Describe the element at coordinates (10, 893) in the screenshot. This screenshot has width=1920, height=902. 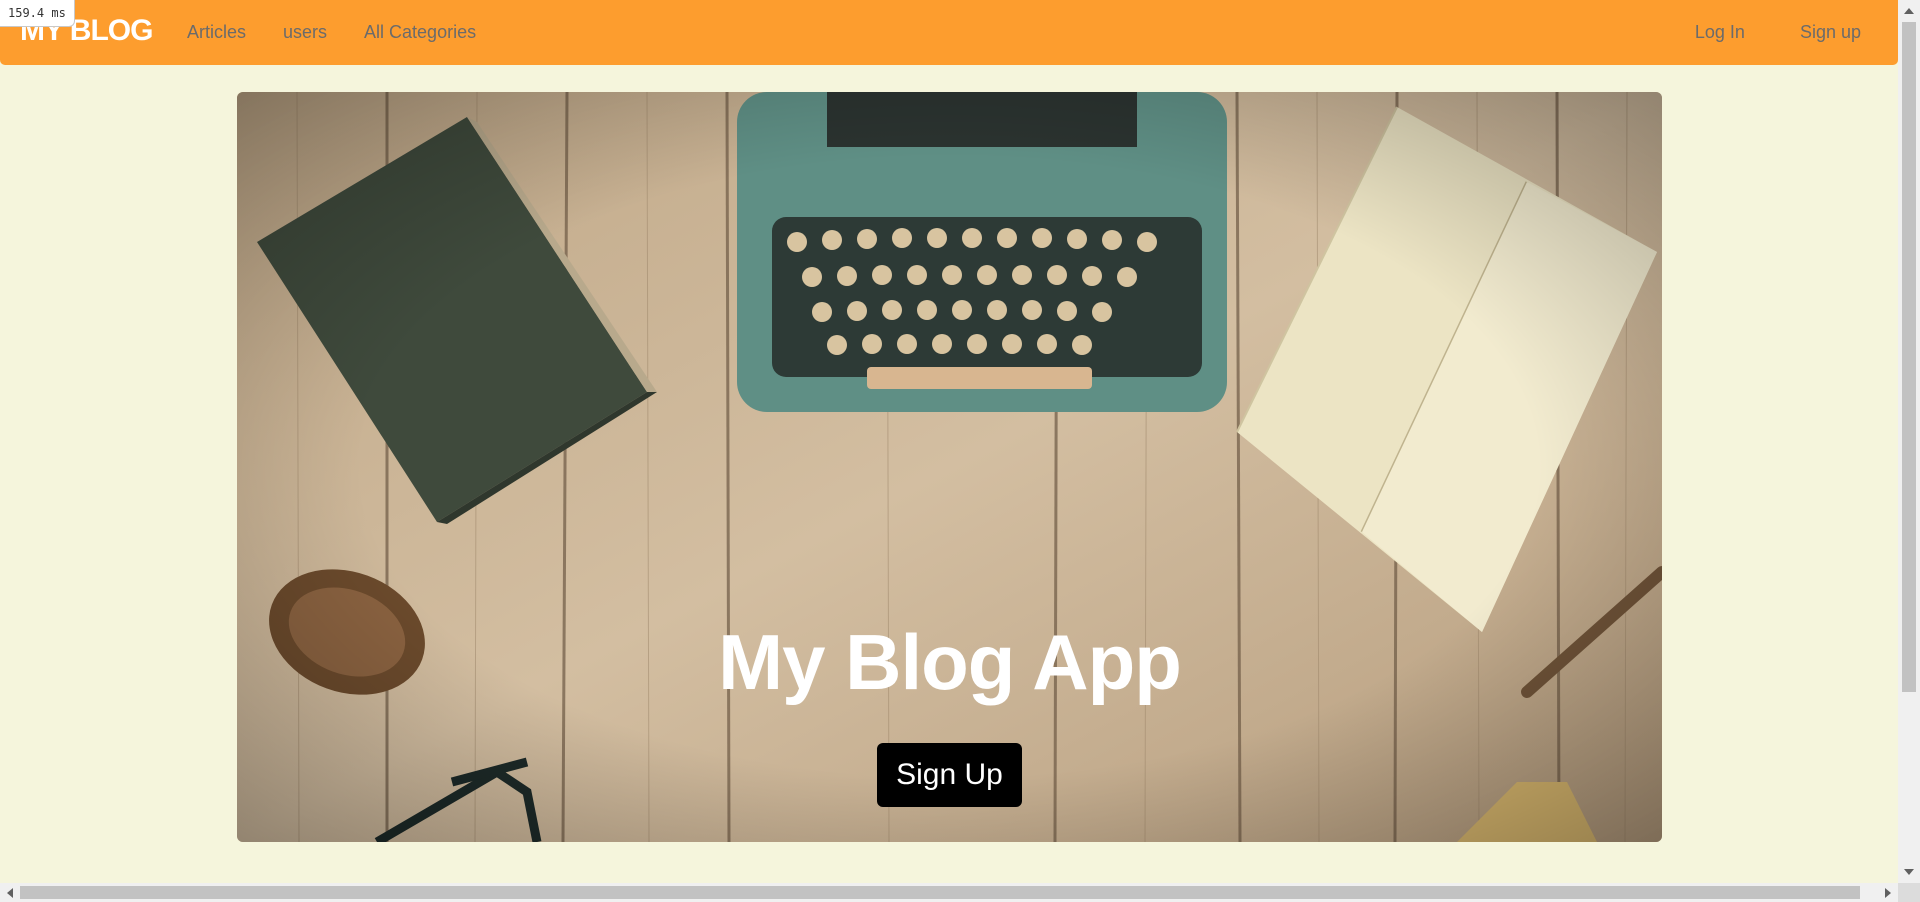
I see `scroll-left-arrow-icon` at that location.